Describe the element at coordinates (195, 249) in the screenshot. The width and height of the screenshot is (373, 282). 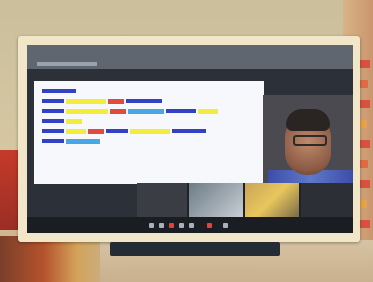
I see `monitor-stand` at that location.